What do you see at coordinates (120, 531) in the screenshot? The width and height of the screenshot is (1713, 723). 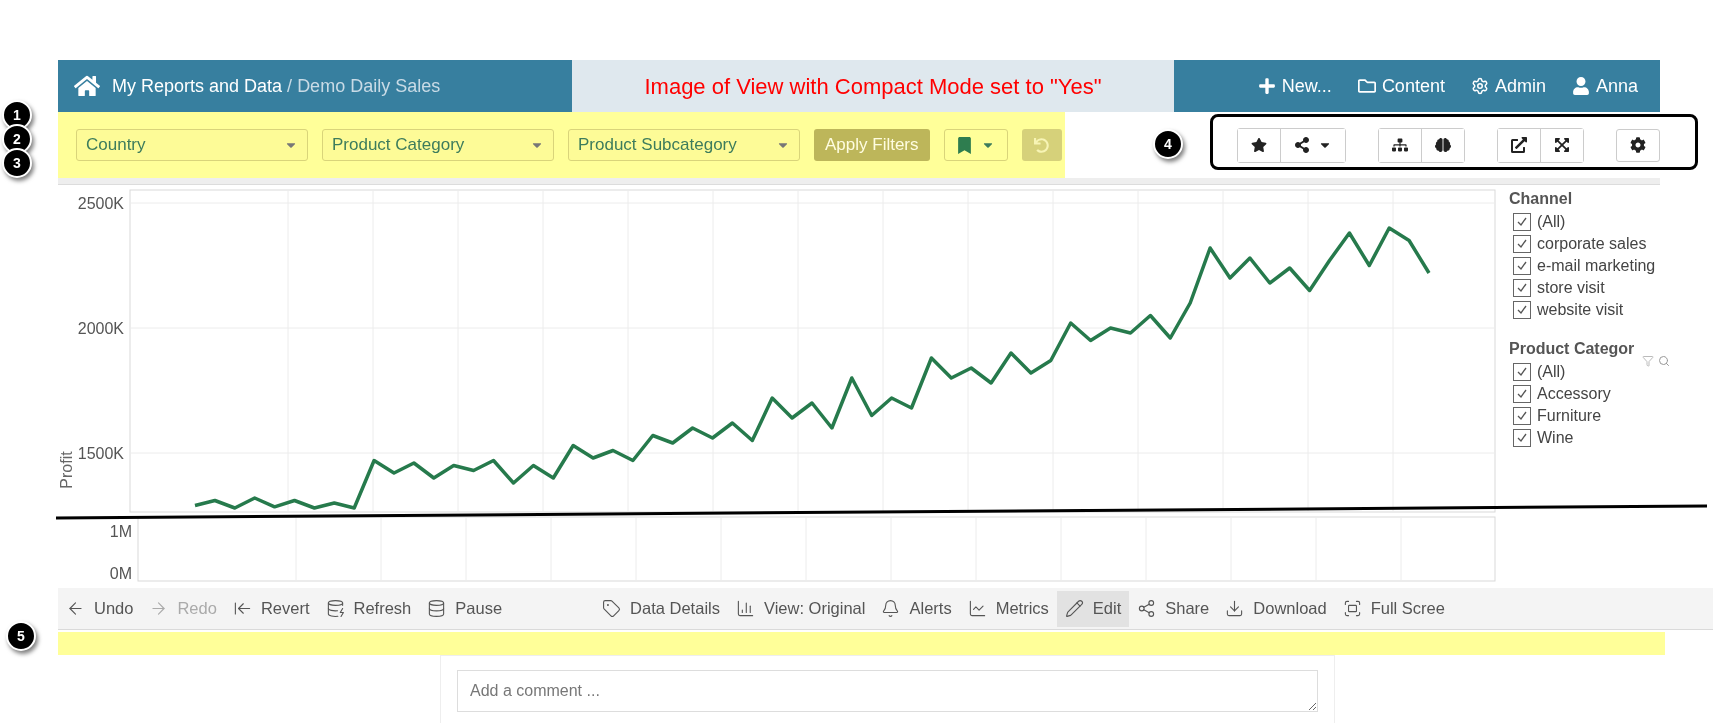 I see `y-axis-label: 1M` at bounding box center [120, 531].